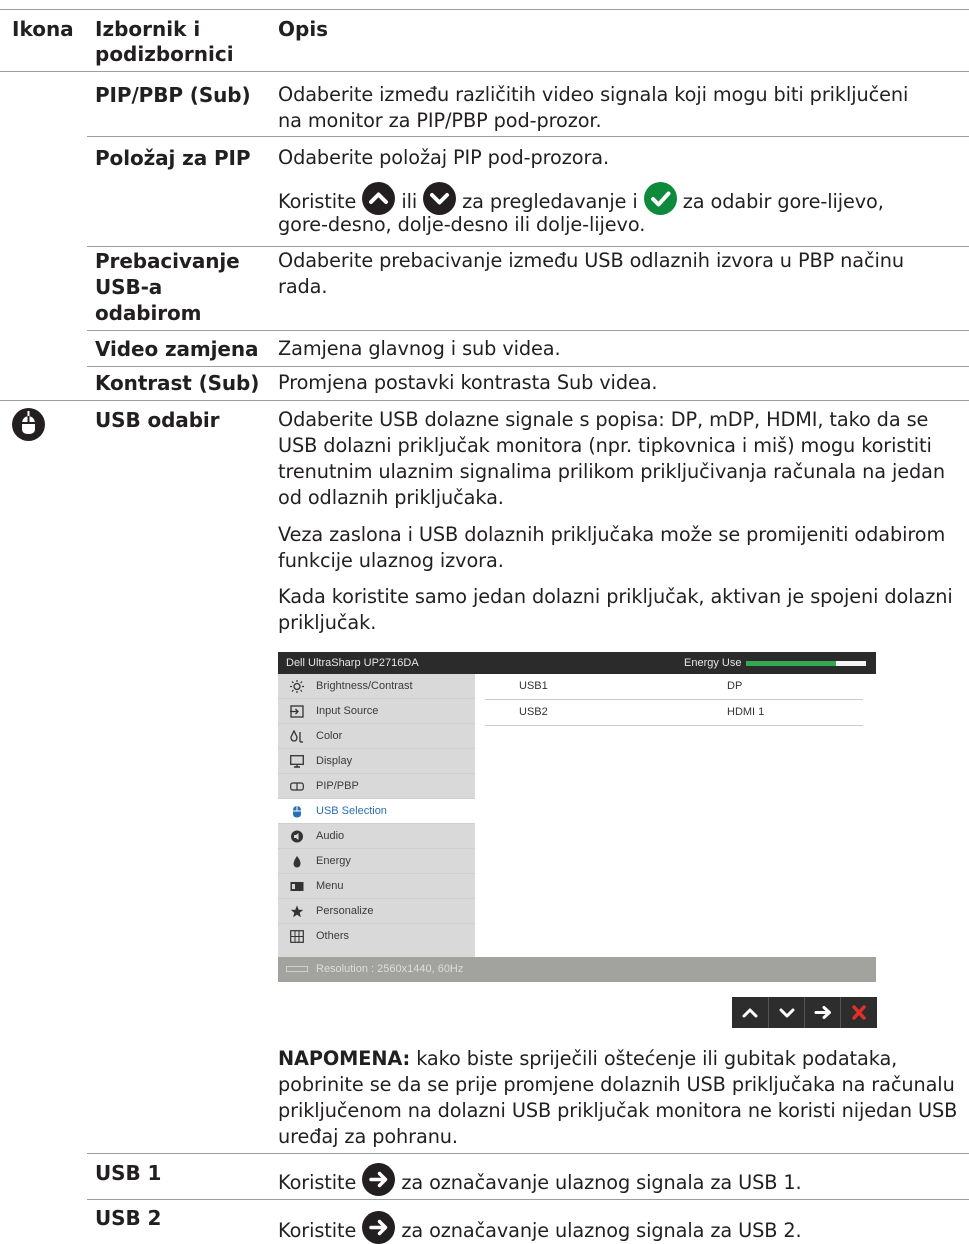 Image resolution: width=969 pixels, height=1244 pixels. Describe the element at coordinates (390, 969) in the screenshot. I see `osd-resolution: Resolution : 2560x1440, 60Hz` at that location.